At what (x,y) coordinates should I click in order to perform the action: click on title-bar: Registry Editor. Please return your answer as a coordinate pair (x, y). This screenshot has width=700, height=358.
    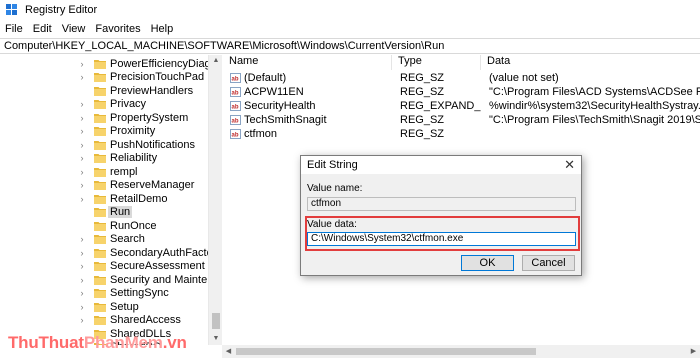
    Looking at the image, I should click on (350, 10).